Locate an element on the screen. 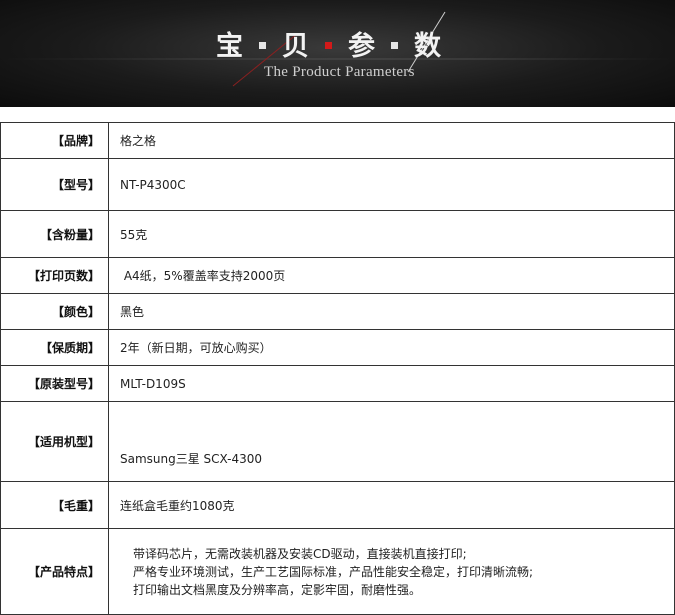 The width and height of the screenshot is (675, 615). param-label: 【适用机型】 is located at coordinates (54, 441).